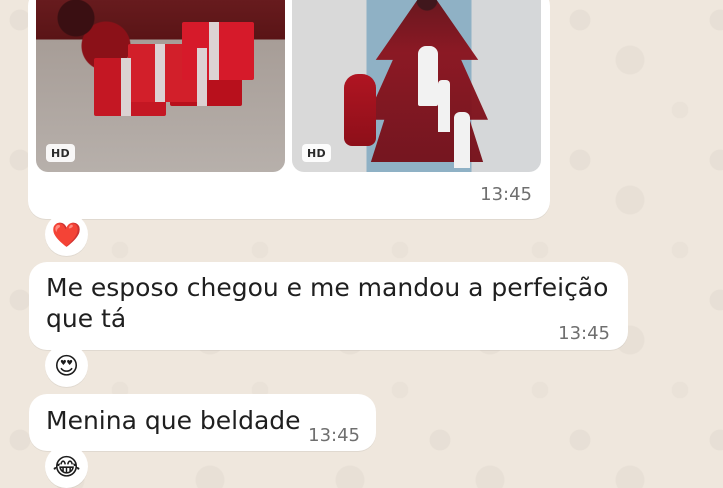 Image resolution: width=723 pixels, height=488 pixels. Describe the element at coordinates (66, 466) in the screenshot. I see `laughing-reaction: 😂` at that location.